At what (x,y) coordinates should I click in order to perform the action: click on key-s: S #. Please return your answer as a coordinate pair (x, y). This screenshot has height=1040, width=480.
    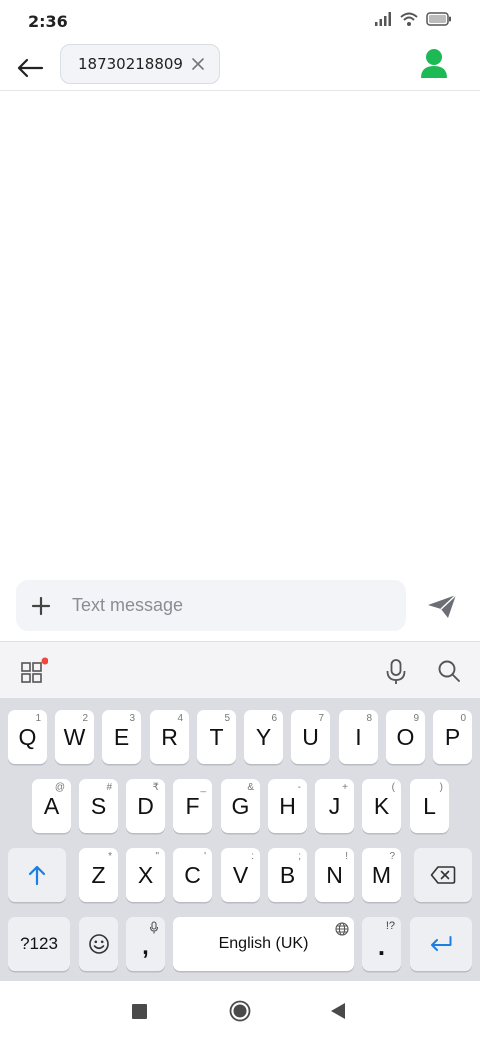
    Looking at the image, I should click on (98, 806).